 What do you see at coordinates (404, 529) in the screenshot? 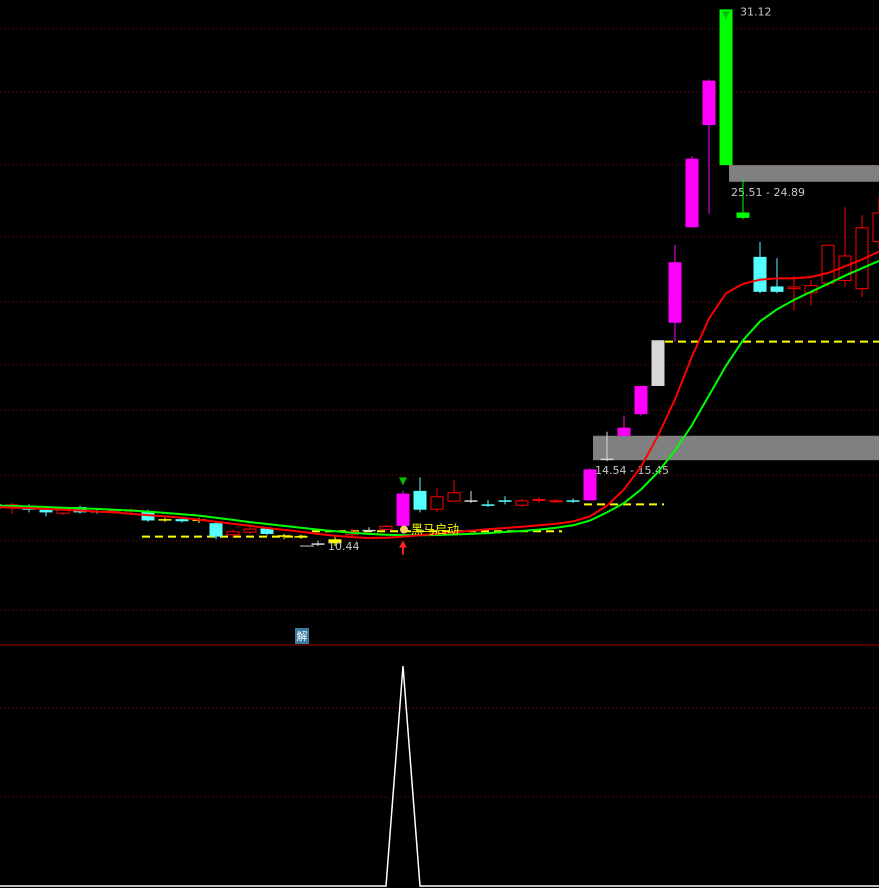
I see `hand-icon` at bounding box center [404, 529].